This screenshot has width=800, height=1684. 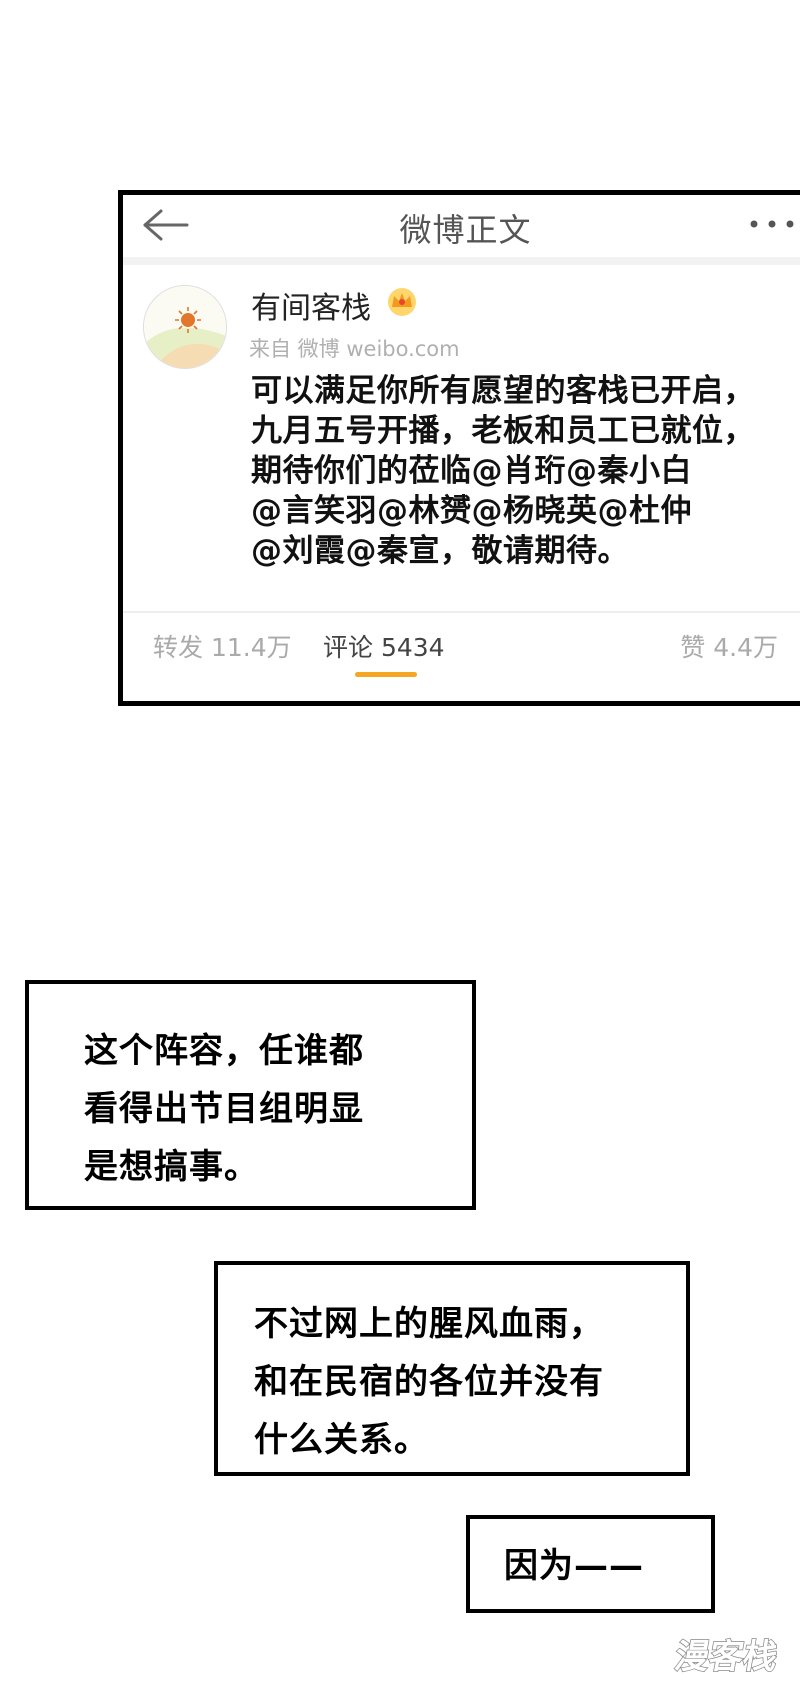 I want to click on caption-box: 不过网上的腥风血雨， 和在民宿的各位并没有 什么关系。, so click(x=452, y=1368).